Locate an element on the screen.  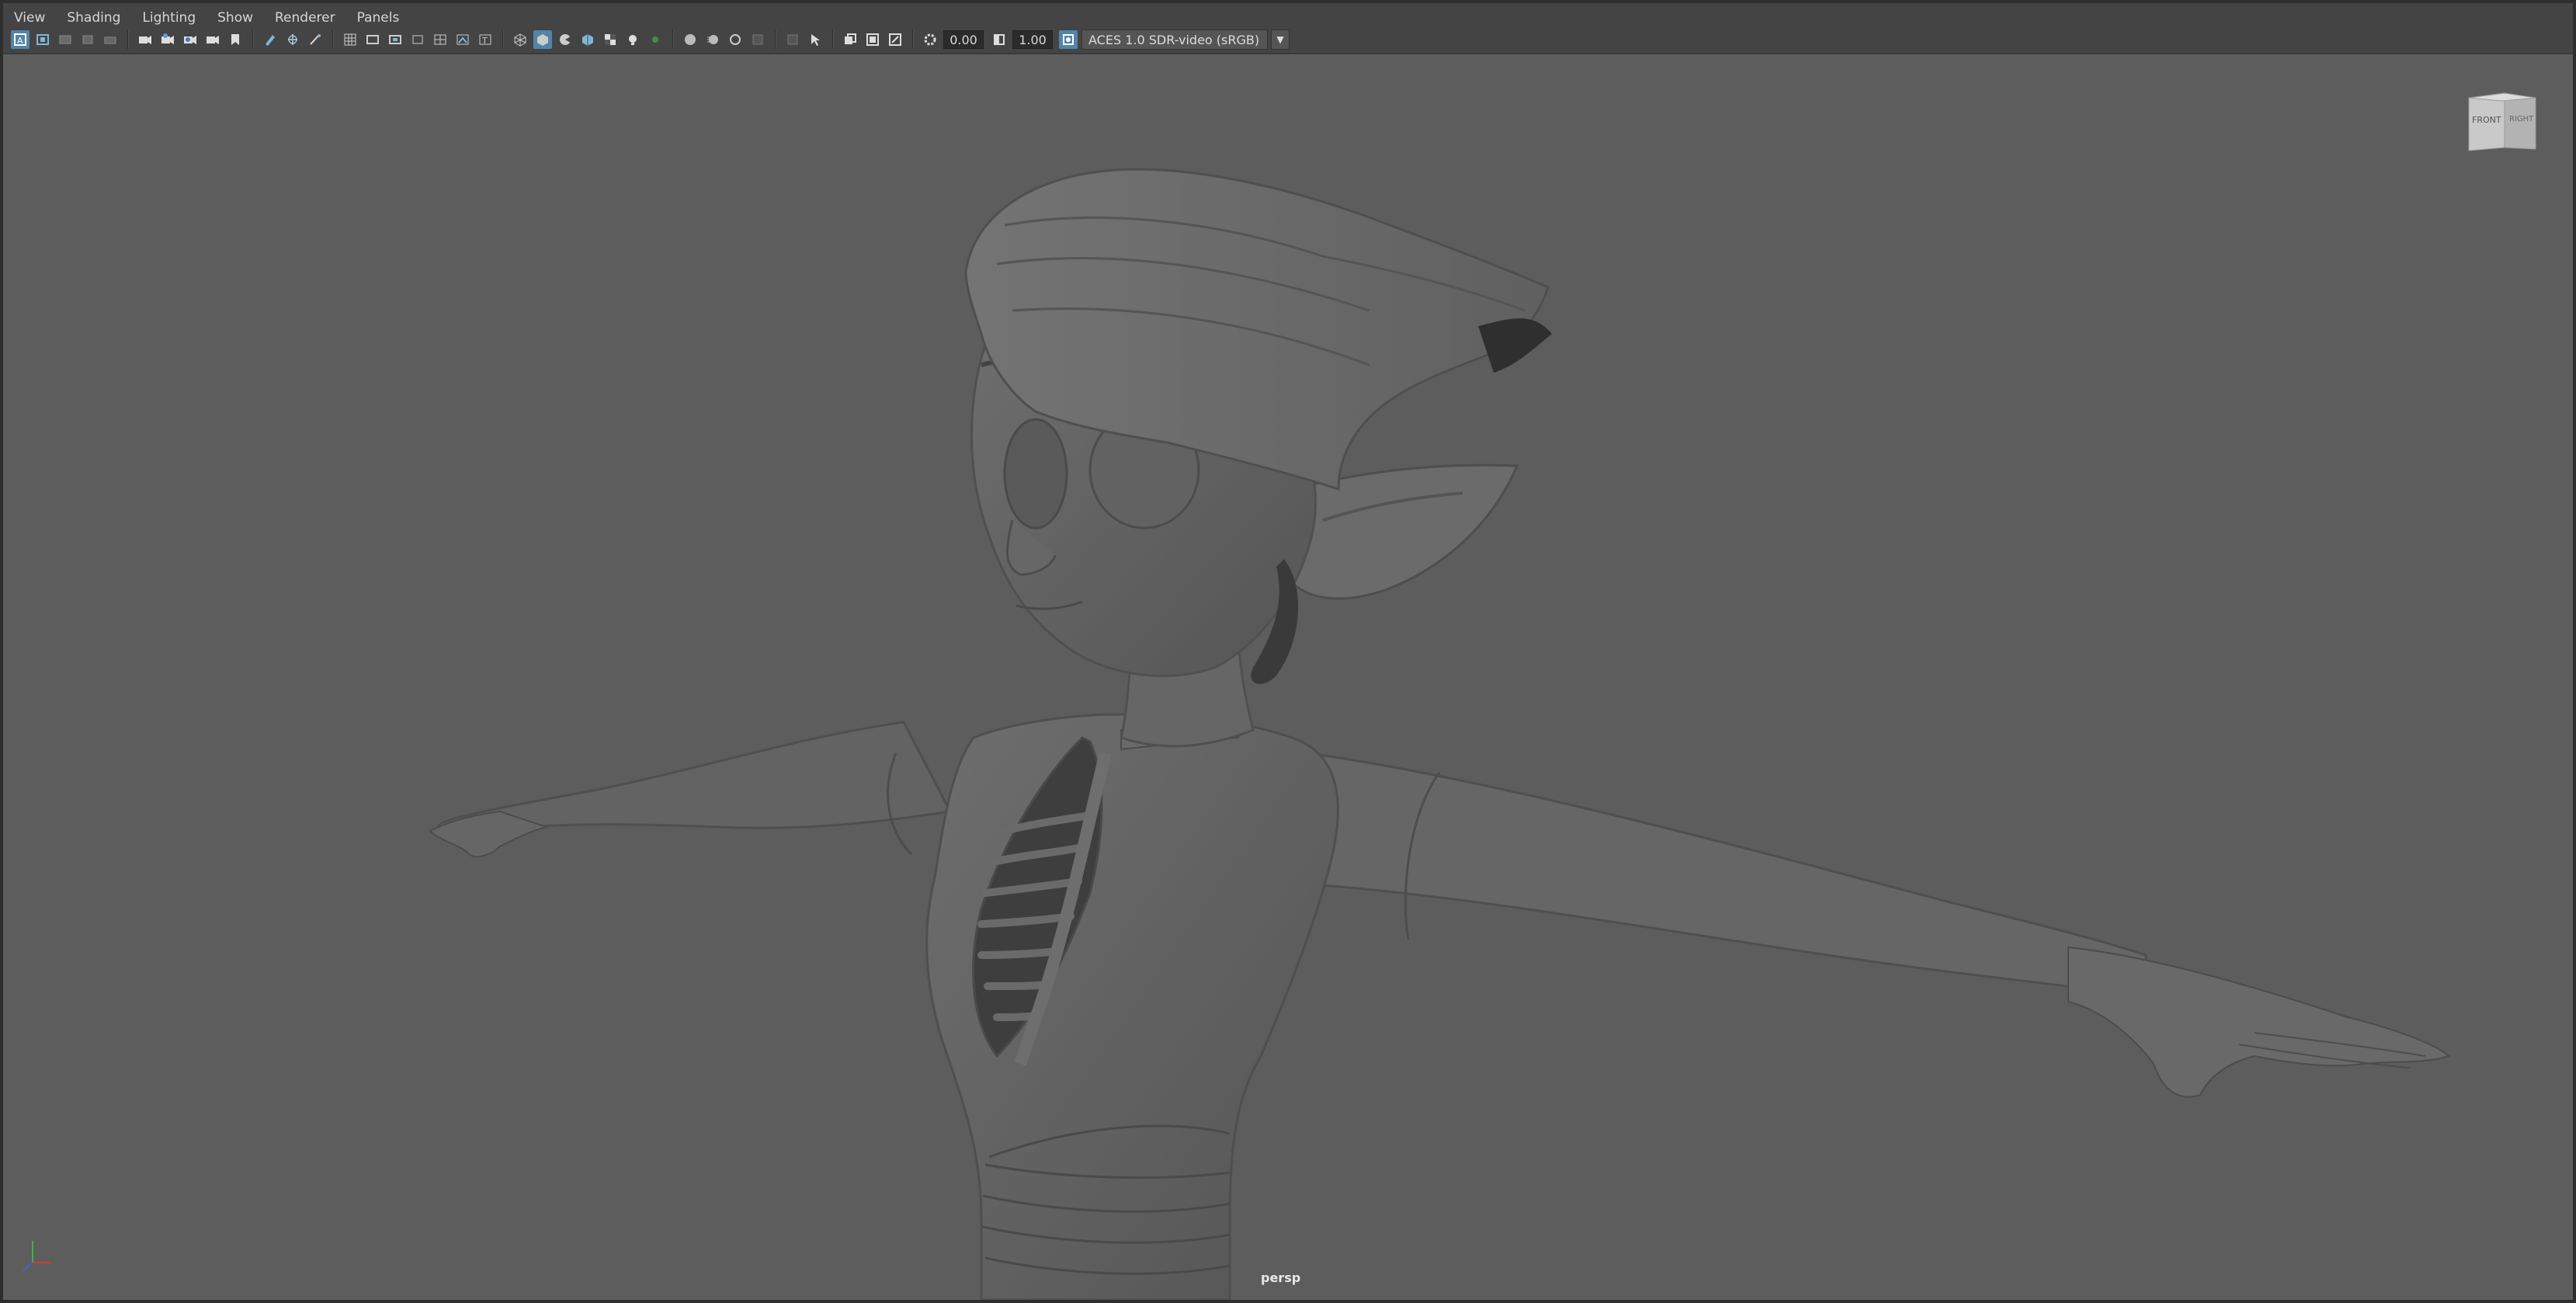
grid-icon is located at coordinates (350, 39).